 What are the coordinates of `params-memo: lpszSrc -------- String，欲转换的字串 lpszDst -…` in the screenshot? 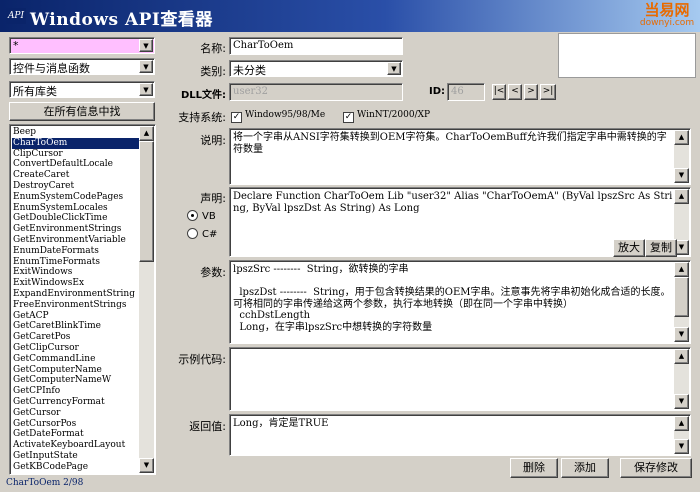 It's located at (460, 302).